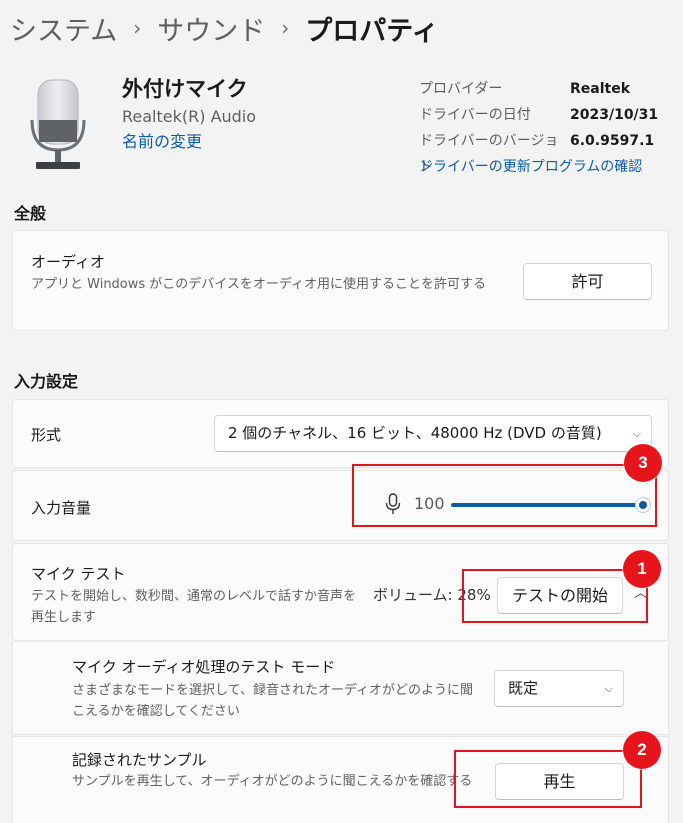 The width and height of the screenshot is (683, 823). I want to click on annotation-badge-1: 1, so click(642, 569).